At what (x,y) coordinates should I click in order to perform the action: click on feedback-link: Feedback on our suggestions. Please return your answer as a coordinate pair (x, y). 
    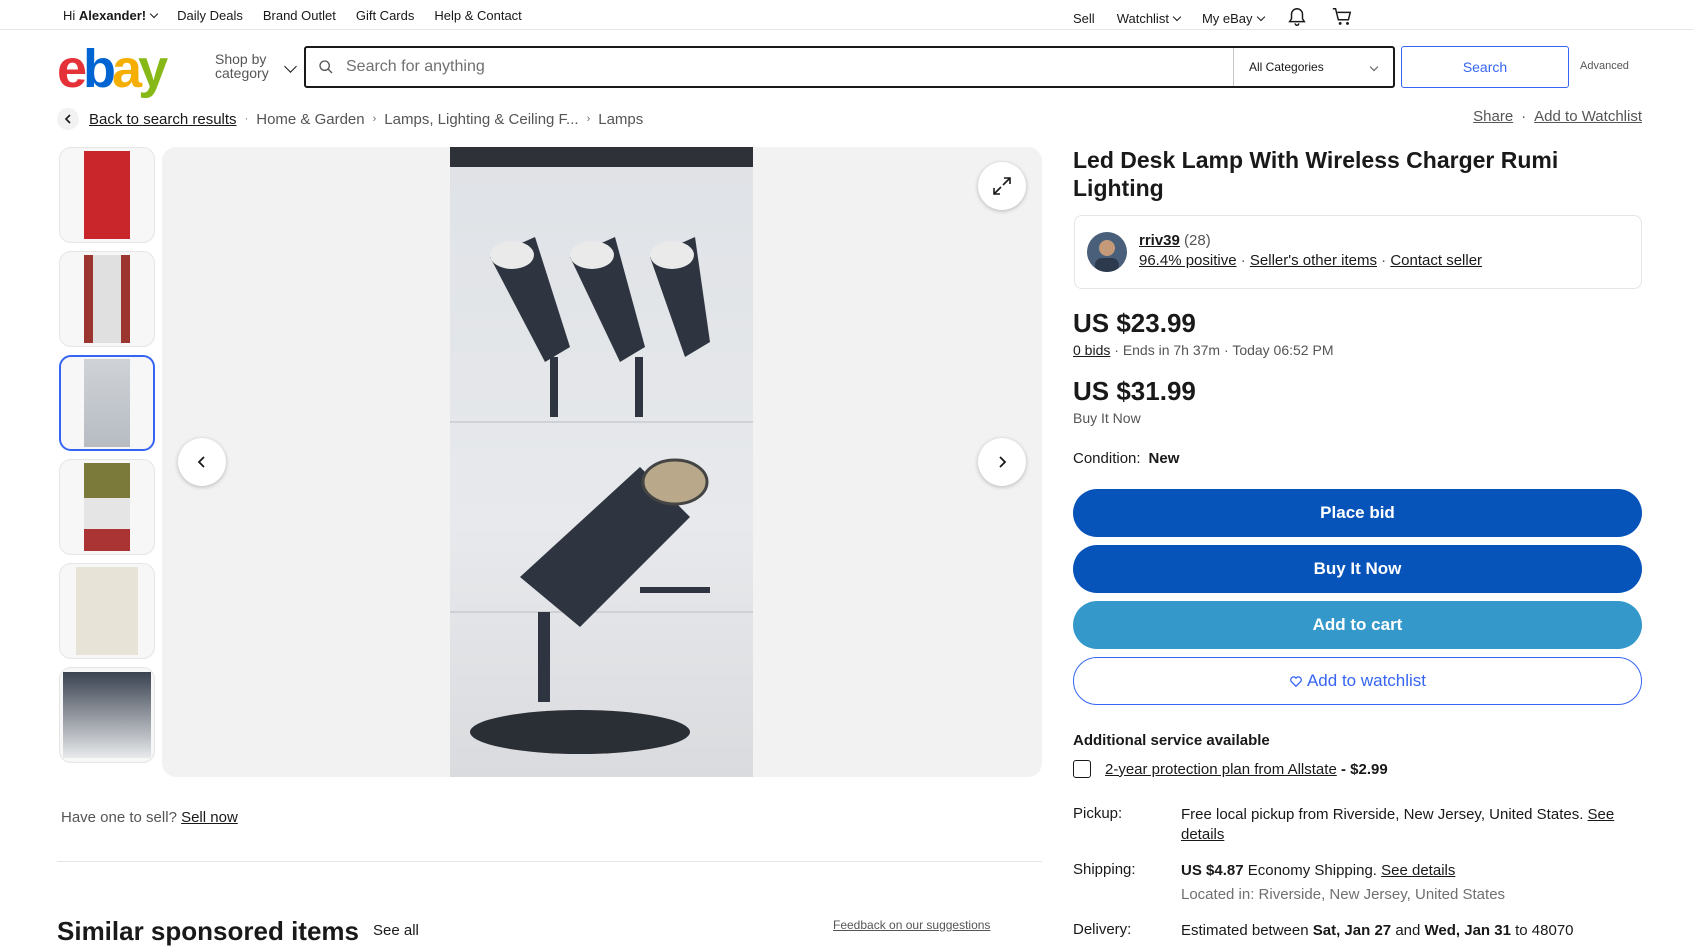
    Looking at the image, I should click on (911, 925).